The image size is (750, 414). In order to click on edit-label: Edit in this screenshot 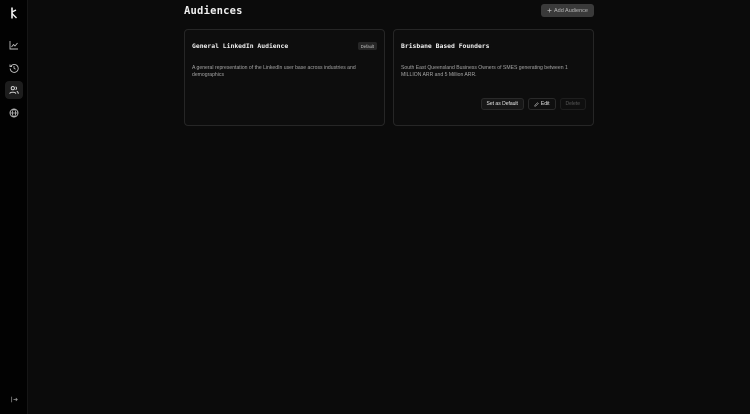, I will do `click(545, 104)`.